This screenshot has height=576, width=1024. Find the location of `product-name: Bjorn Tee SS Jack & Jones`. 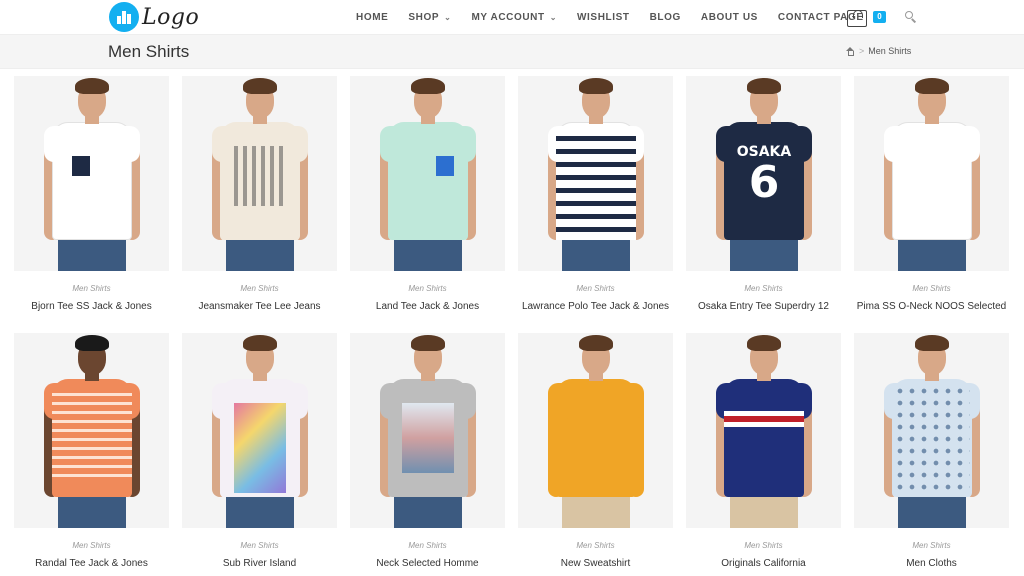

product-name: Bjorn Tee SS Jack & Jones is located at coordinates (91, 306).